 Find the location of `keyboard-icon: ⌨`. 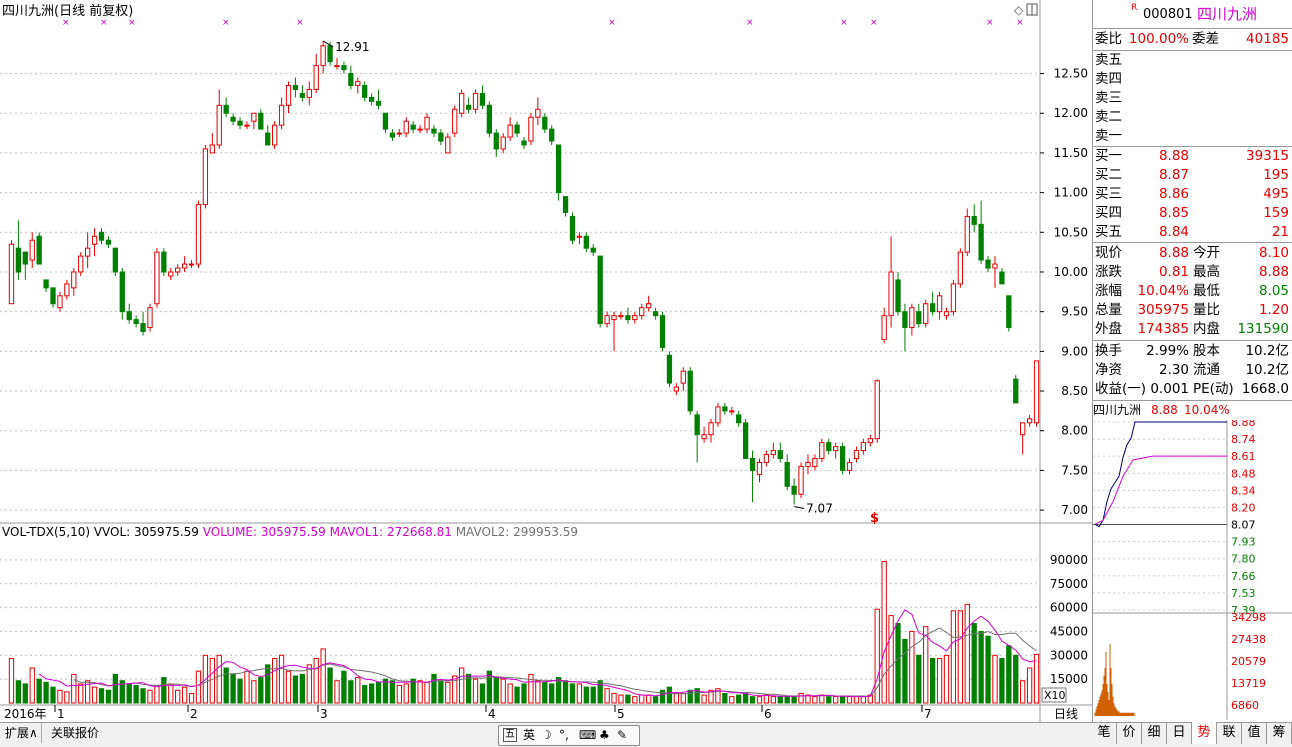

keyboard-icon: ⌨ is located at coordinates (587, 735).